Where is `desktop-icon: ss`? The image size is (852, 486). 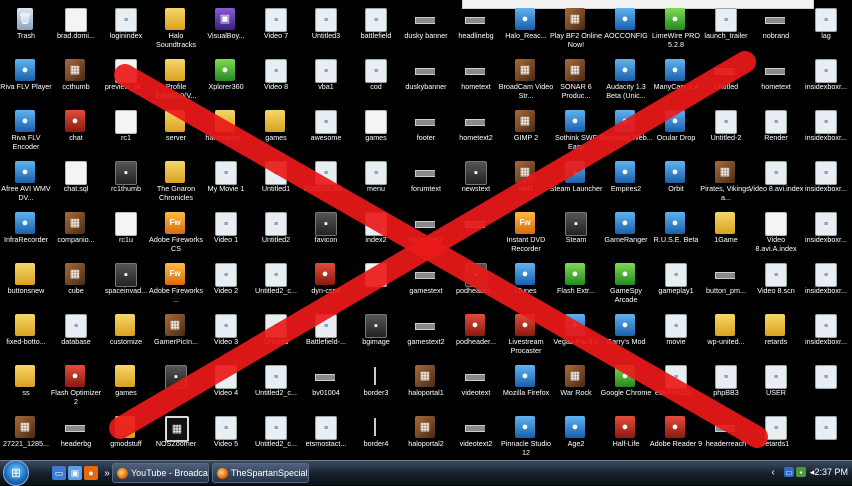 desktop-icon: ss is located at coordinates (26, 385).